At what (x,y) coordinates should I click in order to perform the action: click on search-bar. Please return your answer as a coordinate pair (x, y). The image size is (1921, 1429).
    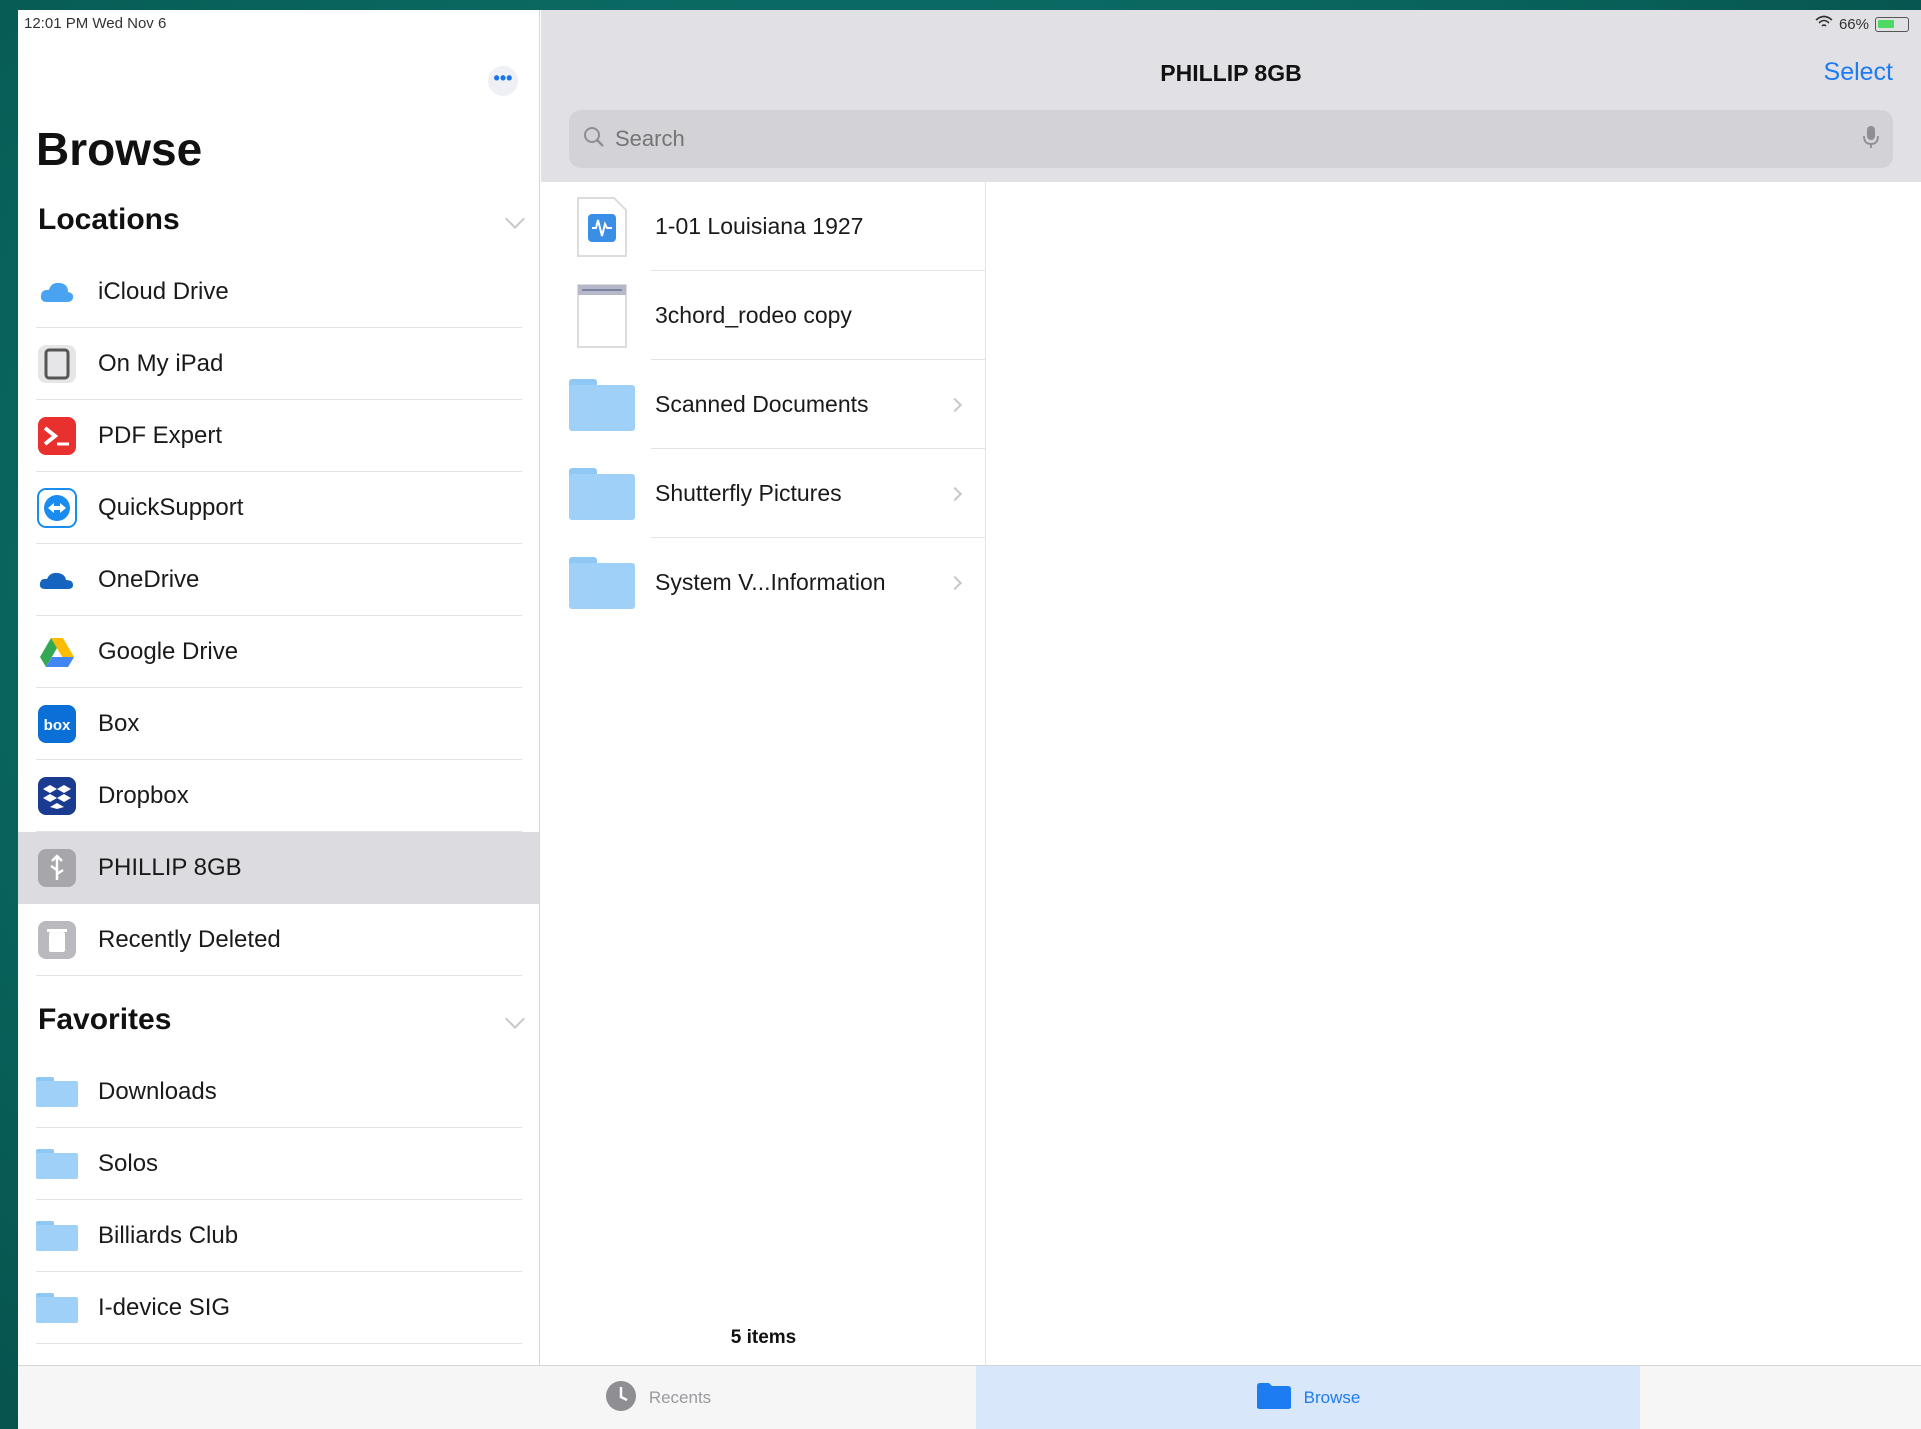
    Looking at the image, I should click on (1231, 139).